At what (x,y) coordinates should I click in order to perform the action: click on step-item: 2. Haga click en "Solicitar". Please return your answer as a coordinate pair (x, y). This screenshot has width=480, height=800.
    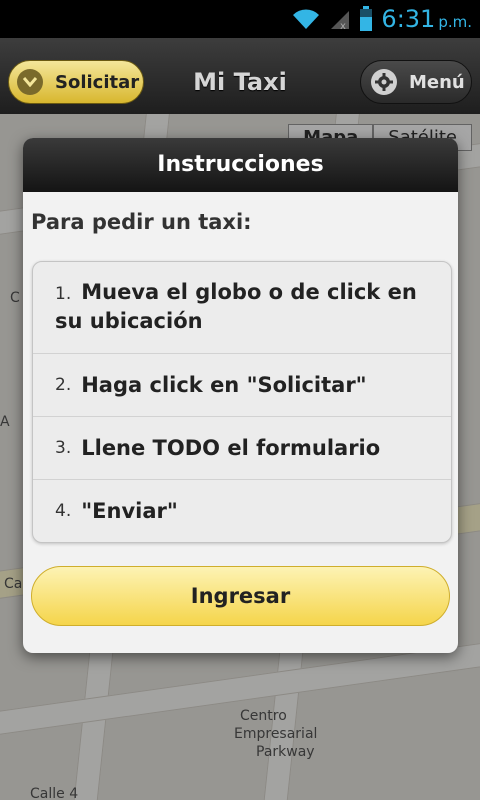
    Looking at the image, I should click on (242, 384).